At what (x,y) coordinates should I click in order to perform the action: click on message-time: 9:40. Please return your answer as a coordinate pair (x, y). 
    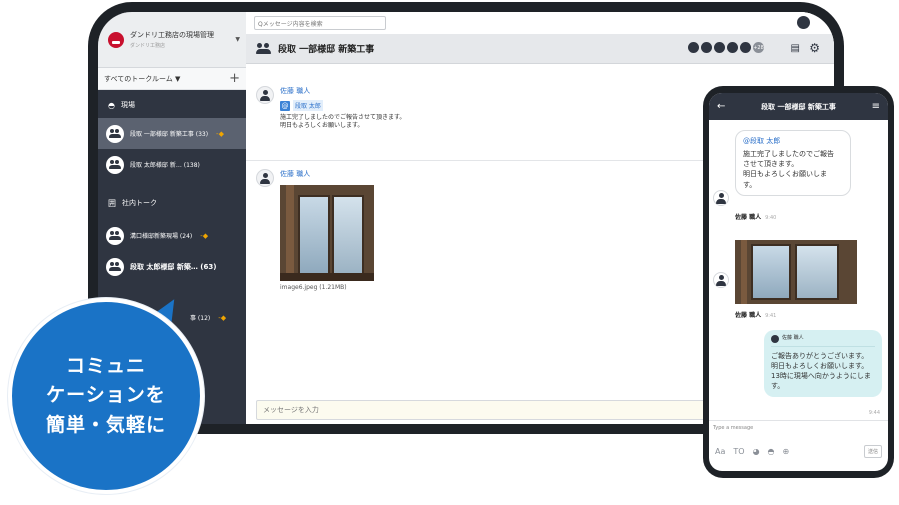
    Looking at the image, I should click on (771, 218).